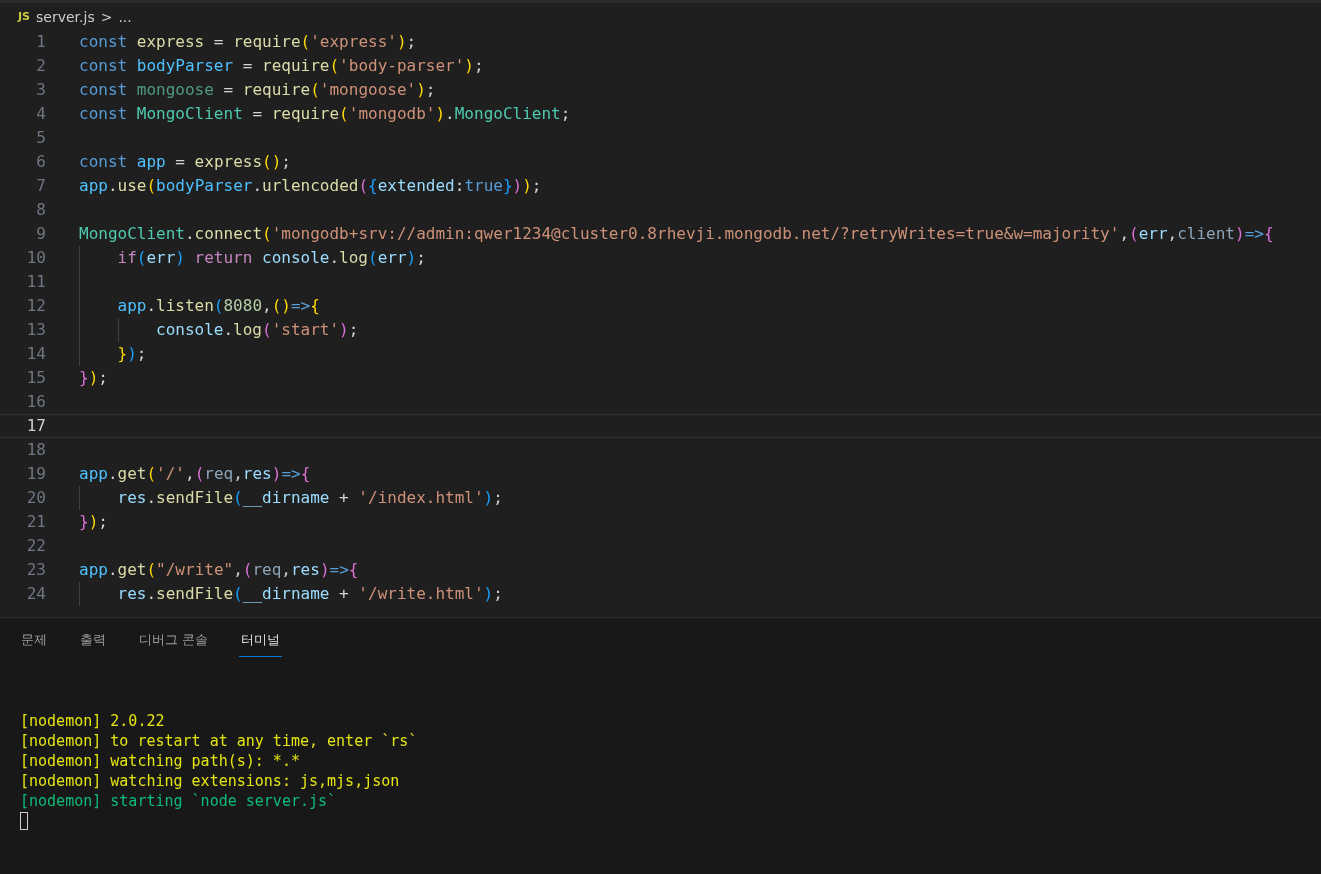 This screenshot has height=874, width=1321. Describe the element at coordinates (35, 426) in the screenshot. I see `line-number: 17` at that location.